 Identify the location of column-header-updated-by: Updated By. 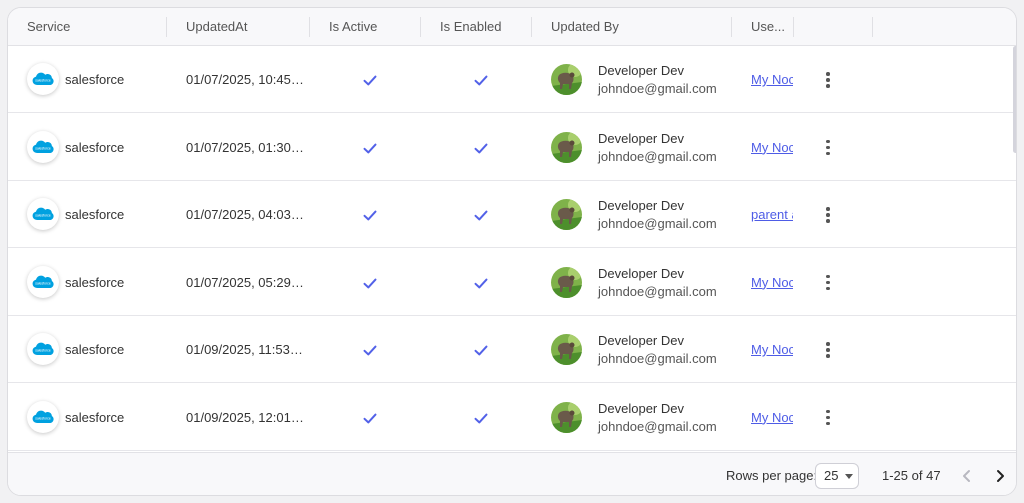
(585, 27).